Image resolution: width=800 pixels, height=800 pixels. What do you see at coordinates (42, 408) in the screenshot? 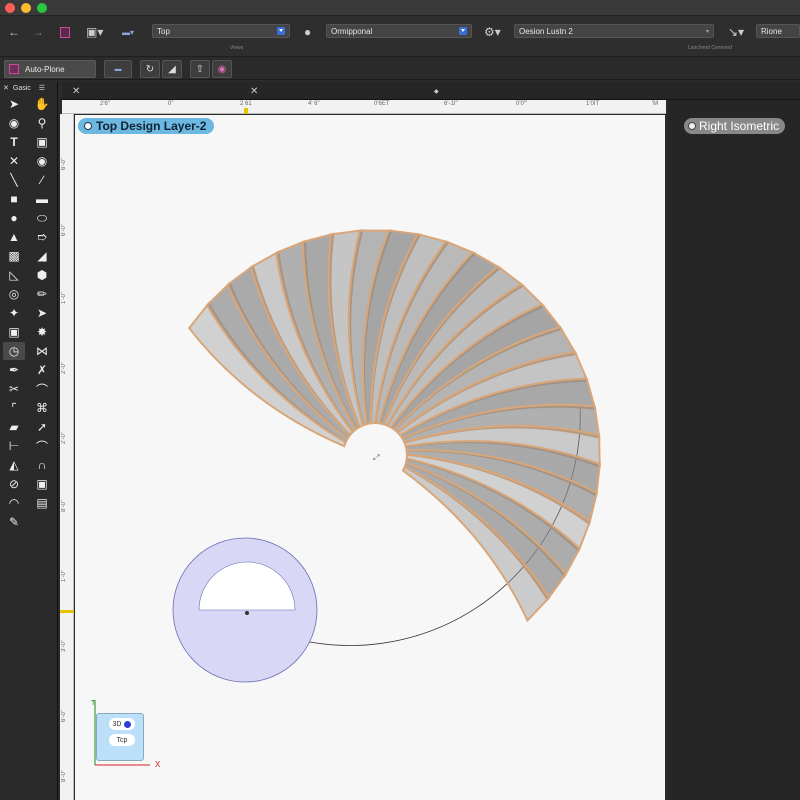
I see `spiral-tool-icon: ⌘` at bounding box center [42, 408].